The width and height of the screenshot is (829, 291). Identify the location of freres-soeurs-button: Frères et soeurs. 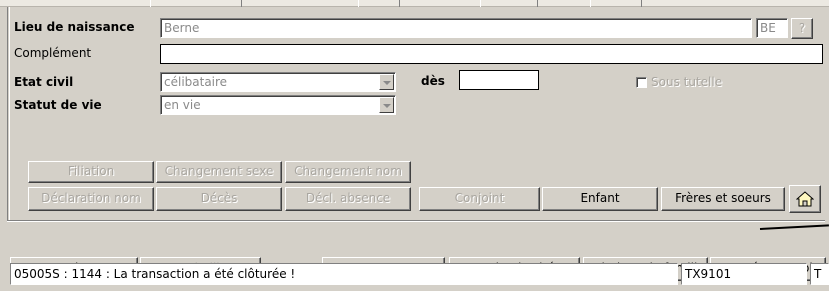
(723, 199).